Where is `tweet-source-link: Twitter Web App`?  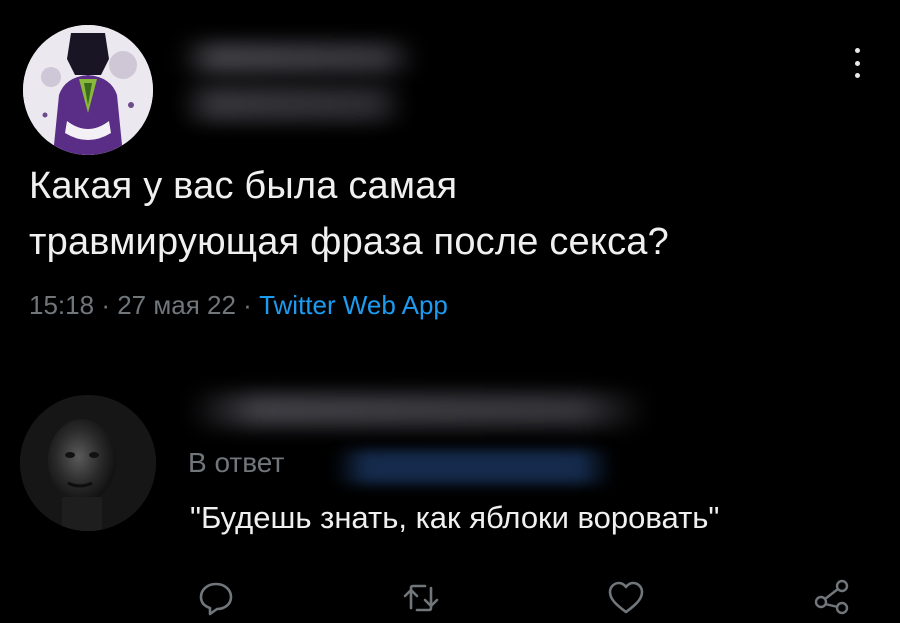 tweet-source-link: Twitter Web App is located at coordinates (353, 305).